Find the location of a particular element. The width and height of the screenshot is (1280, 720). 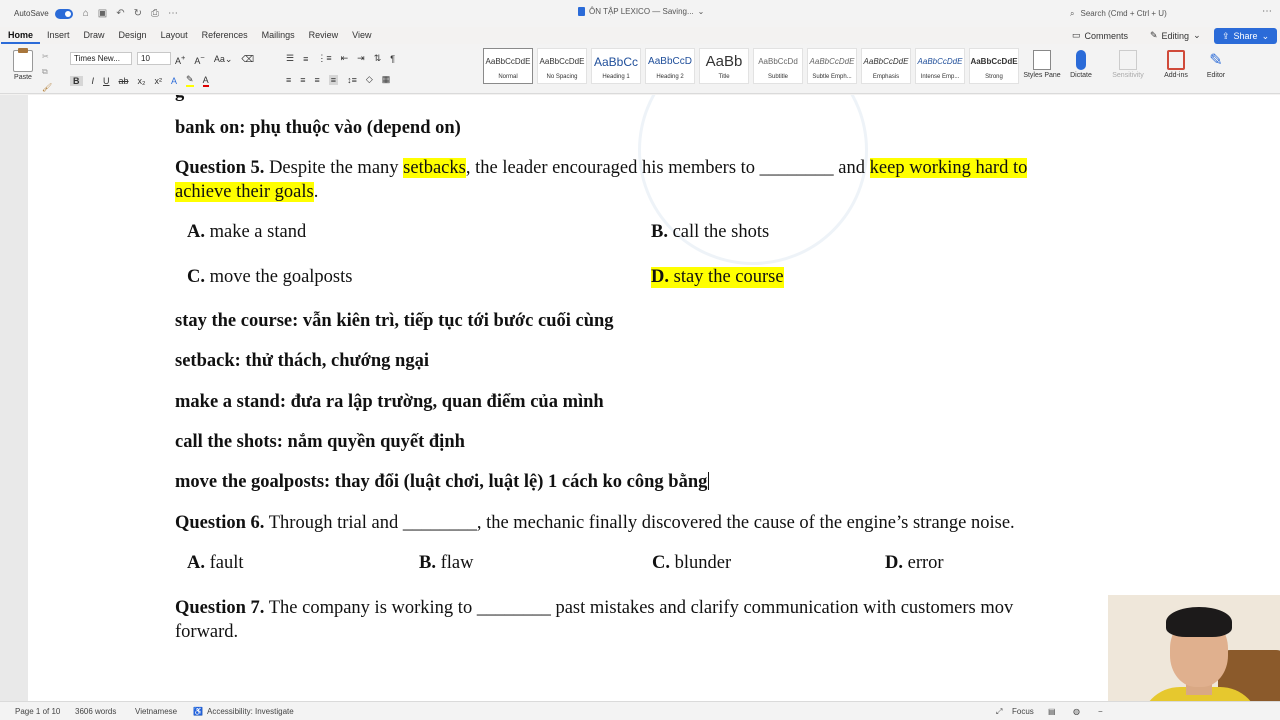

font-size-select: 10 is located at coordinates (154, 58).